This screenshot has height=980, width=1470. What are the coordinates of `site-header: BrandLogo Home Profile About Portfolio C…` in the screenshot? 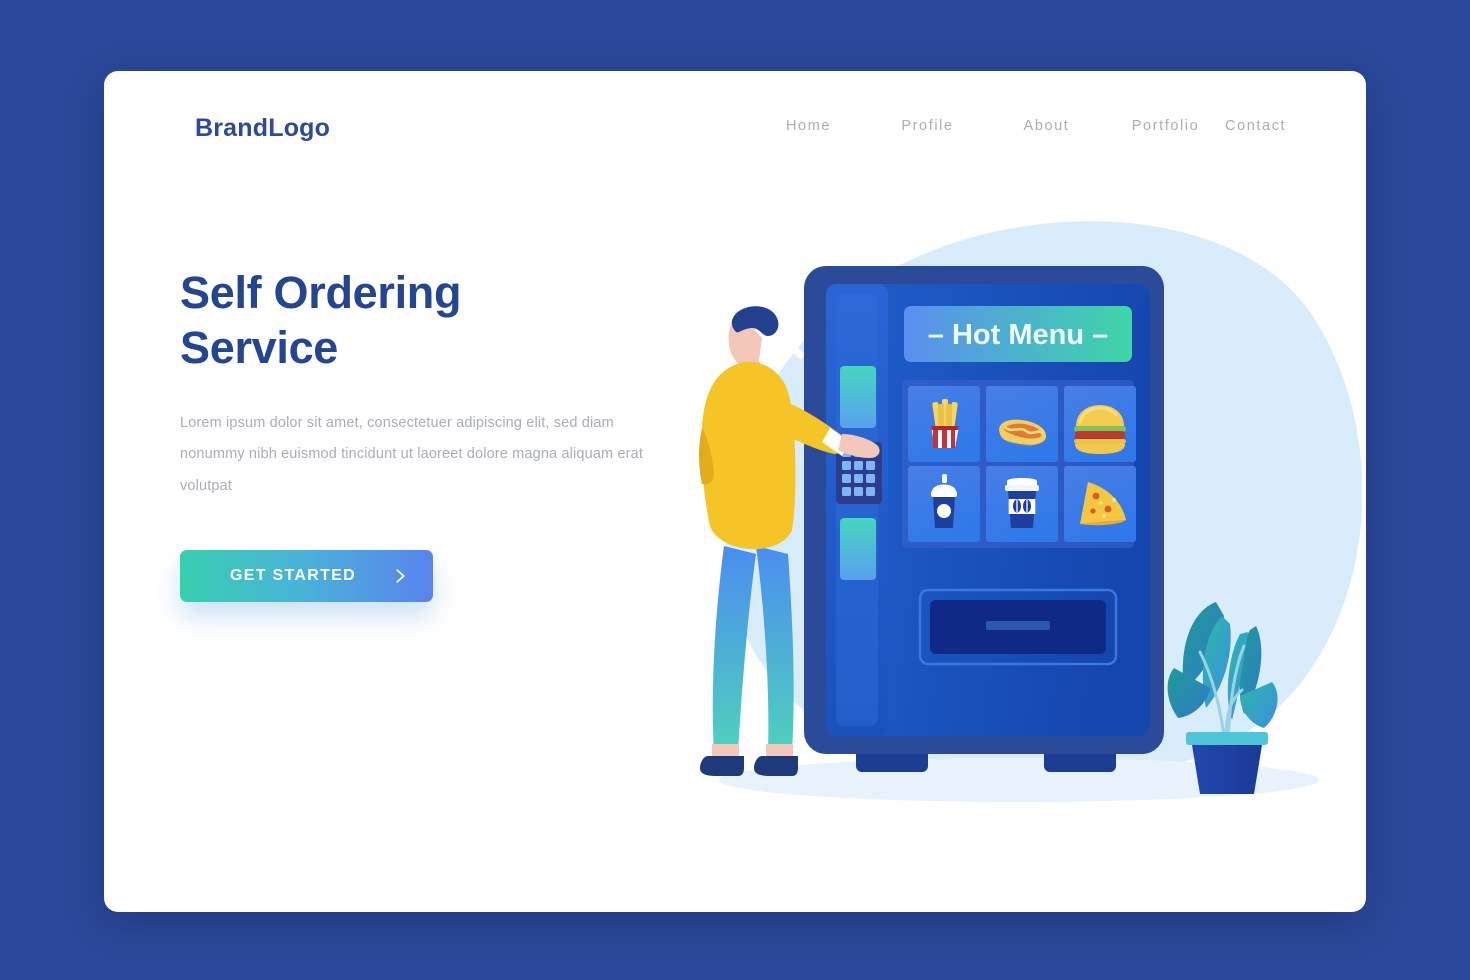 It's located at (735, 126).